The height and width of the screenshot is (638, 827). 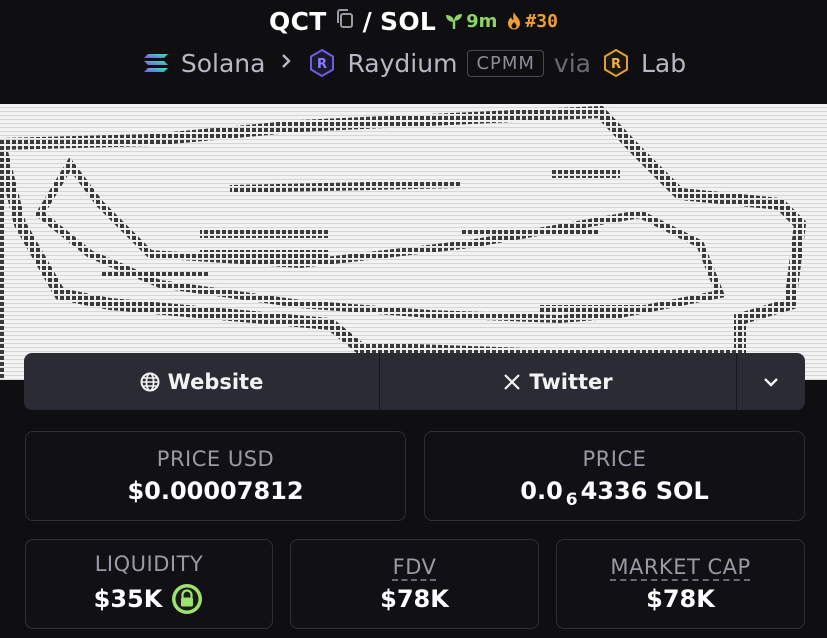 What do you see at coordinates (414, 584) in the screenshot?
I see `fdv-card: FDV $78K` at bounding box center [414, 584].